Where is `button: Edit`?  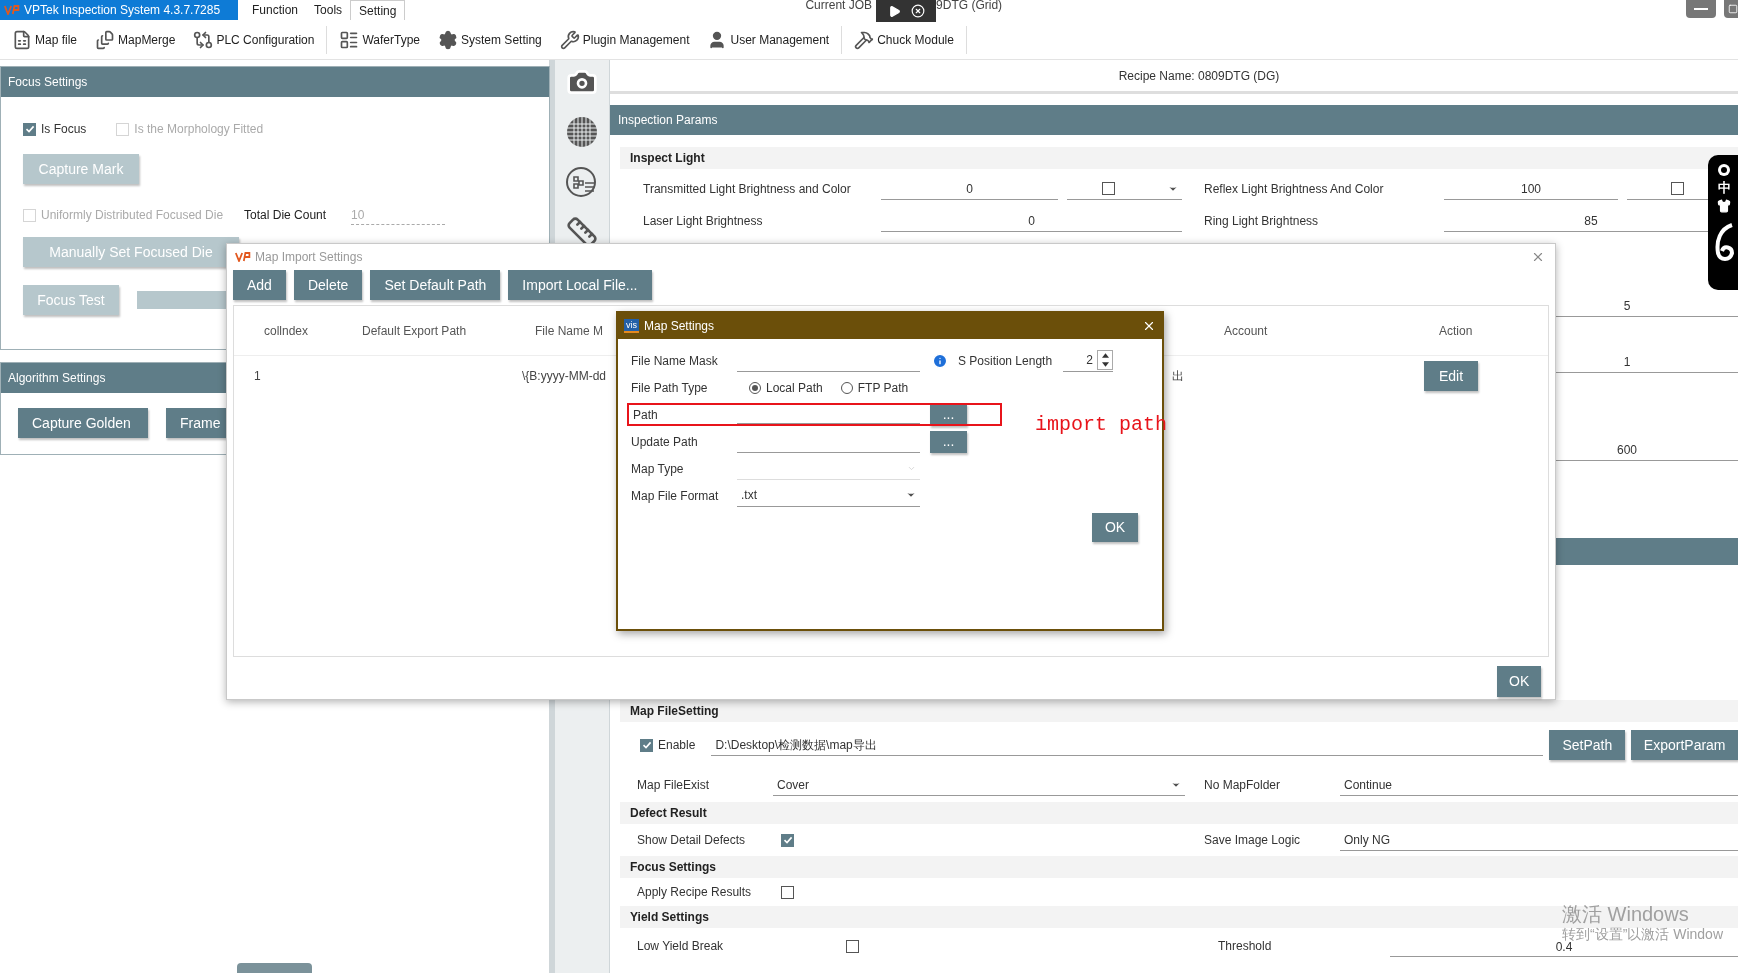 button: Edit is located at coordinates (1451, 376).